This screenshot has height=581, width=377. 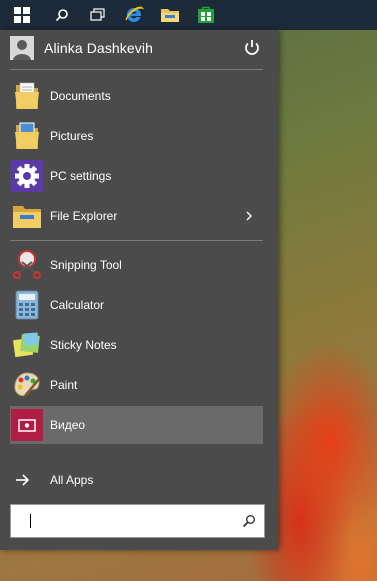 I want to click on all-apps-label: All Apps, so click(x=72, y=480).